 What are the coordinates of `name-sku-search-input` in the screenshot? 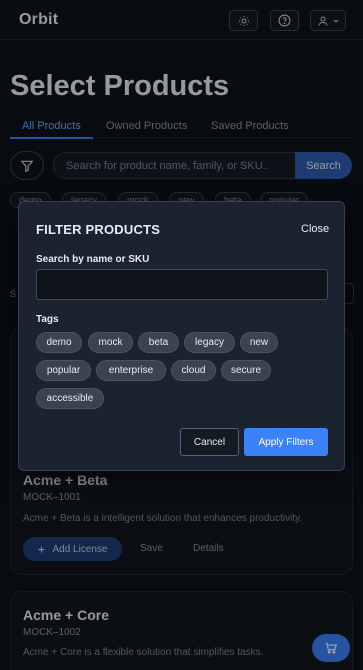 It's located at (182, 284).